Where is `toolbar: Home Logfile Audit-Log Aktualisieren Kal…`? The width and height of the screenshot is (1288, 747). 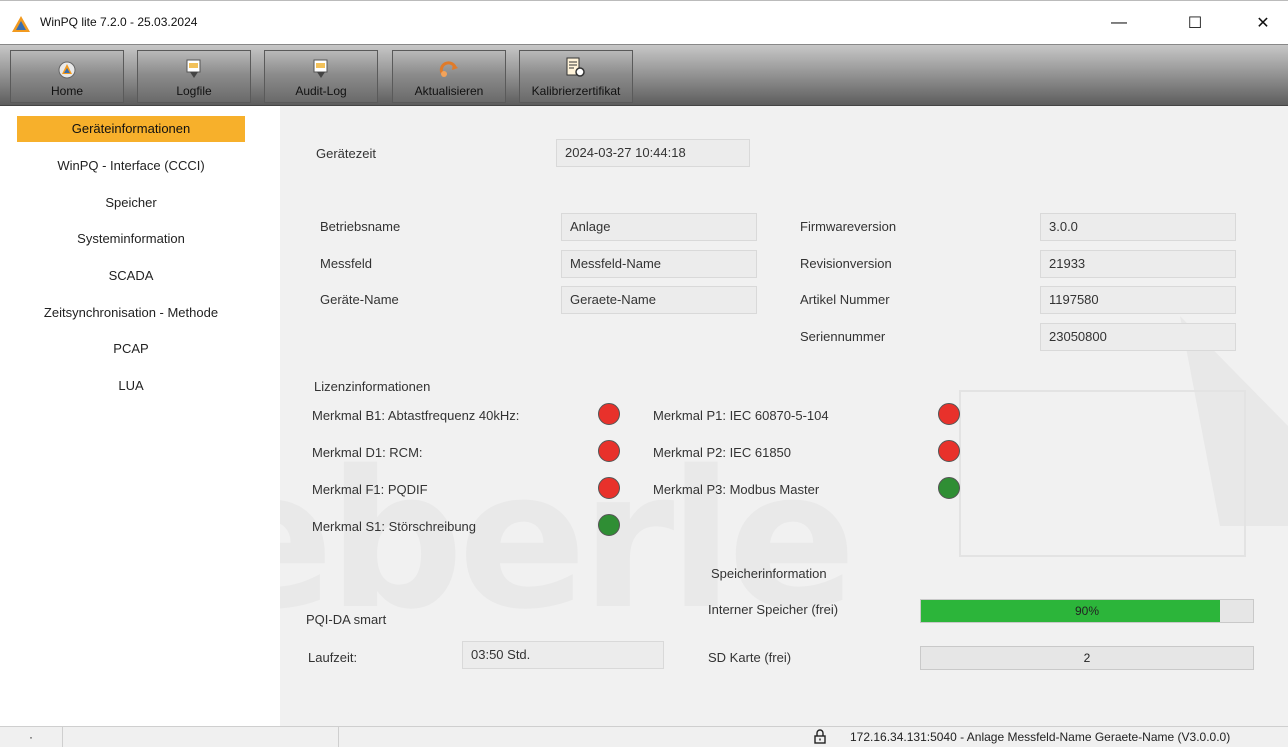
toolbar: Home Logfile Audit-Log Aktualisieren Kal… is located at coordinates (644, 75).